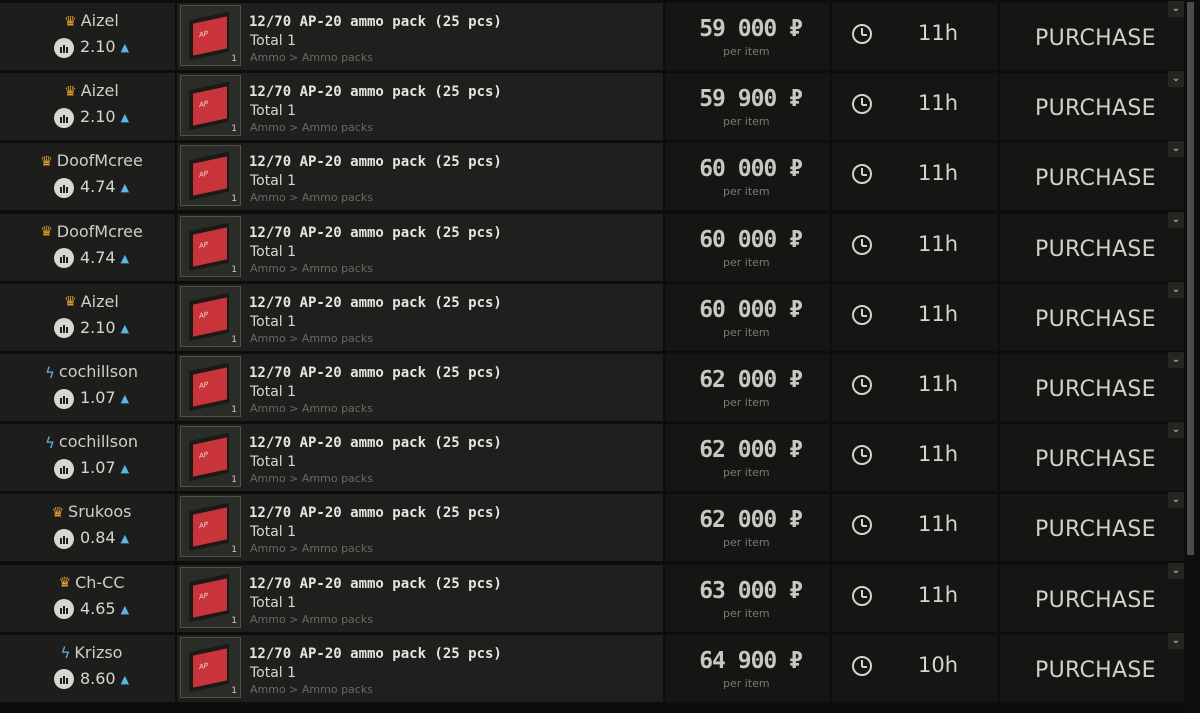 The height and width of the screenshot is (713, 1200). Describe the element at coordinates (1190, 278) in the screenshot. I see `scrollbar-thumb` at that location.